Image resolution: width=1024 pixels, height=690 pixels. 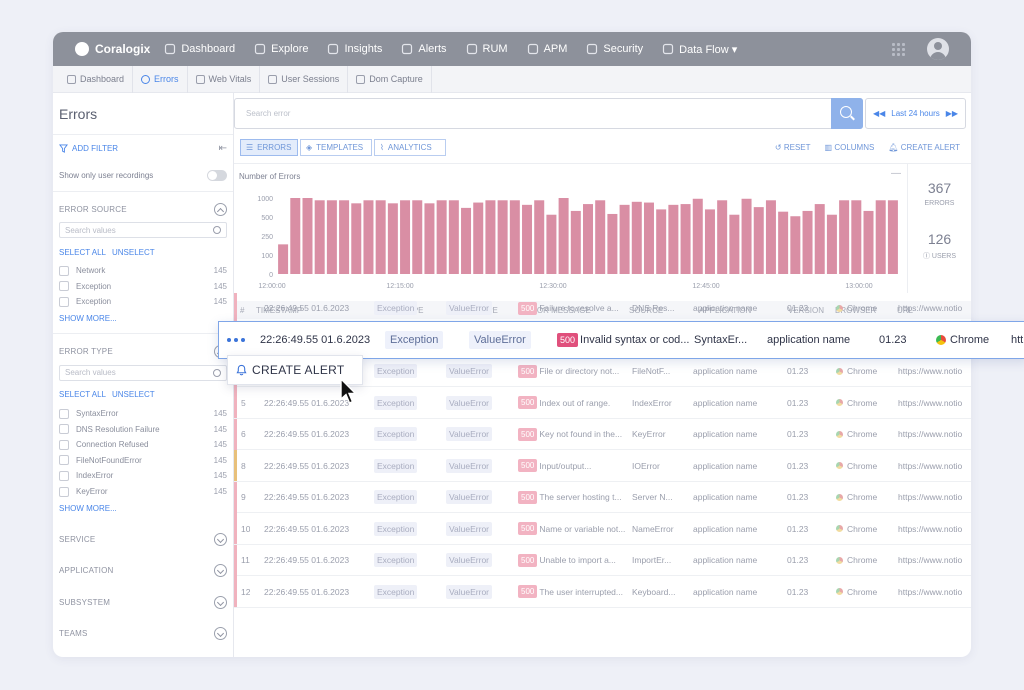 What do you see at coordinates (847, 113) in the screenshot?
I see `search-button` at bounding box center [847, 113].